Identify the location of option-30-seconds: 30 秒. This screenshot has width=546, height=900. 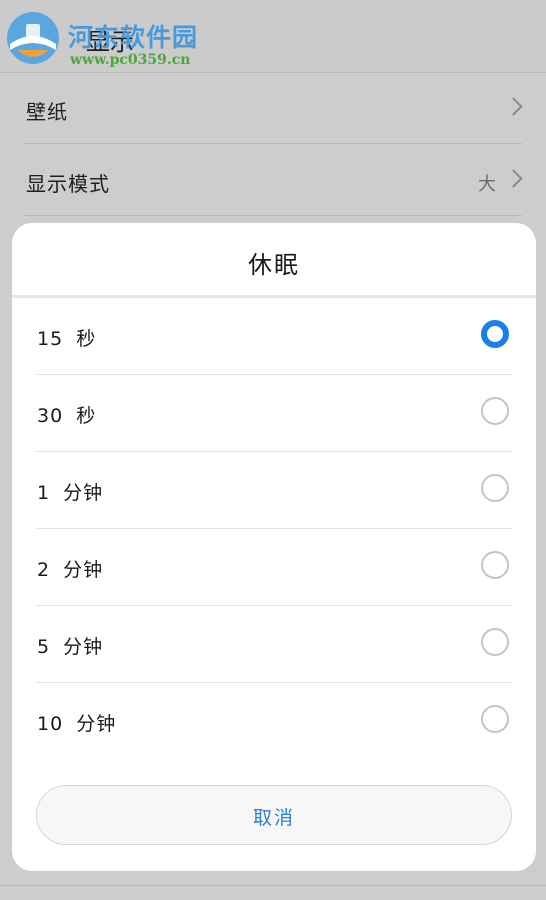
(274, 413).